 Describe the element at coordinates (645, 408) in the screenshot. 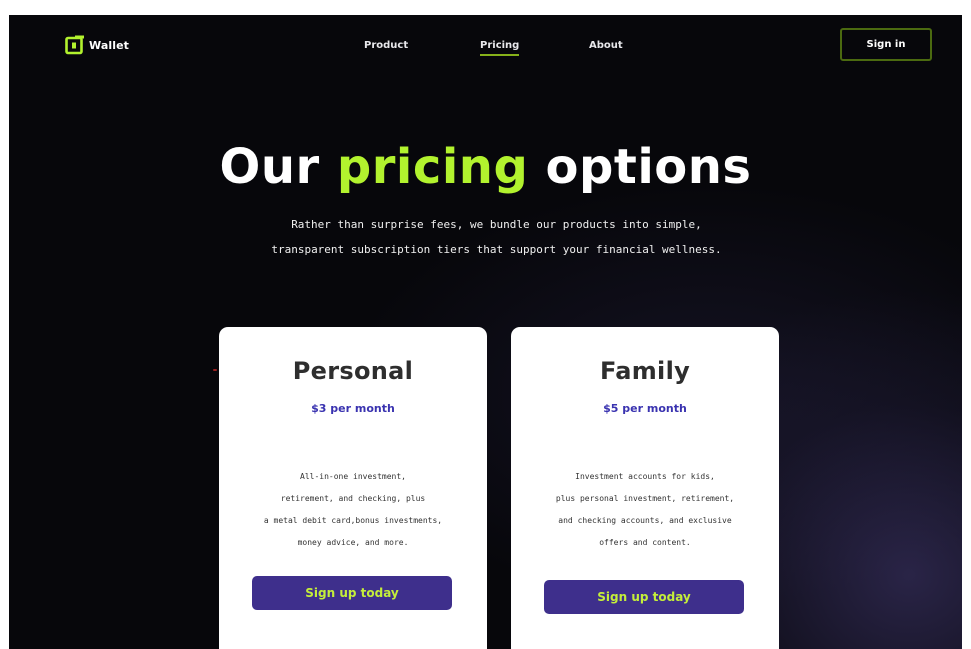

I see `plan-price: $5 per month` at that location.